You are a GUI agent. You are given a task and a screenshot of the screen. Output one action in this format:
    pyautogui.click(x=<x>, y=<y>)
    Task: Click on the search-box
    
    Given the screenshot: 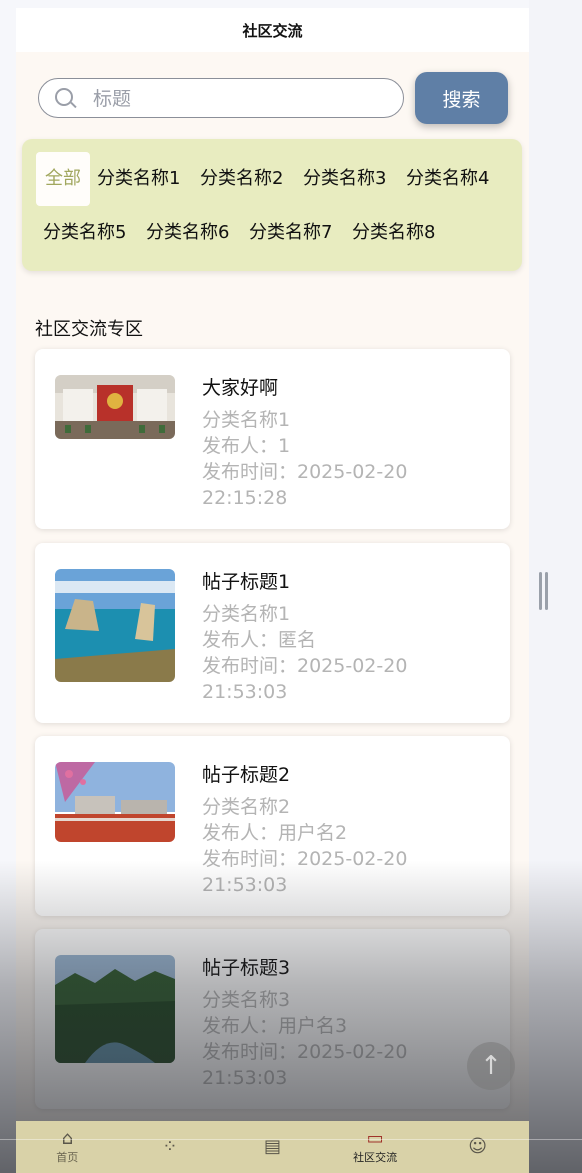 What is the action you would take?
    pyautogui.click(x=221, y=98)
    